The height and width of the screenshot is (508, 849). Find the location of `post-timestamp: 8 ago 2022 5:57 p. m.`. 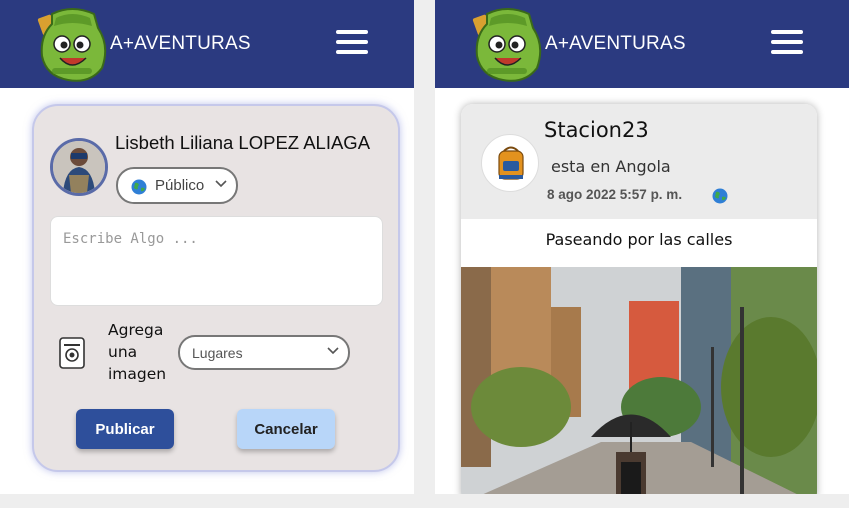

post-timestamp: 8 ago 2022 5:57 p. m. is located at coordinates (615, 194).